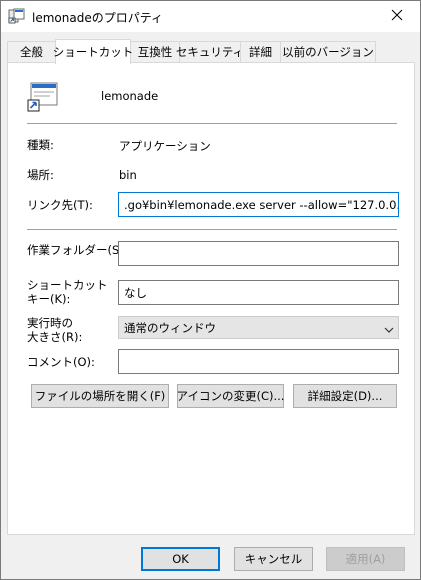 The image size is (421, 580). What do you see at coordinates (40, 145) in the screenshot?
I see `type-label: 種類:` at bounding box center [40, 145].